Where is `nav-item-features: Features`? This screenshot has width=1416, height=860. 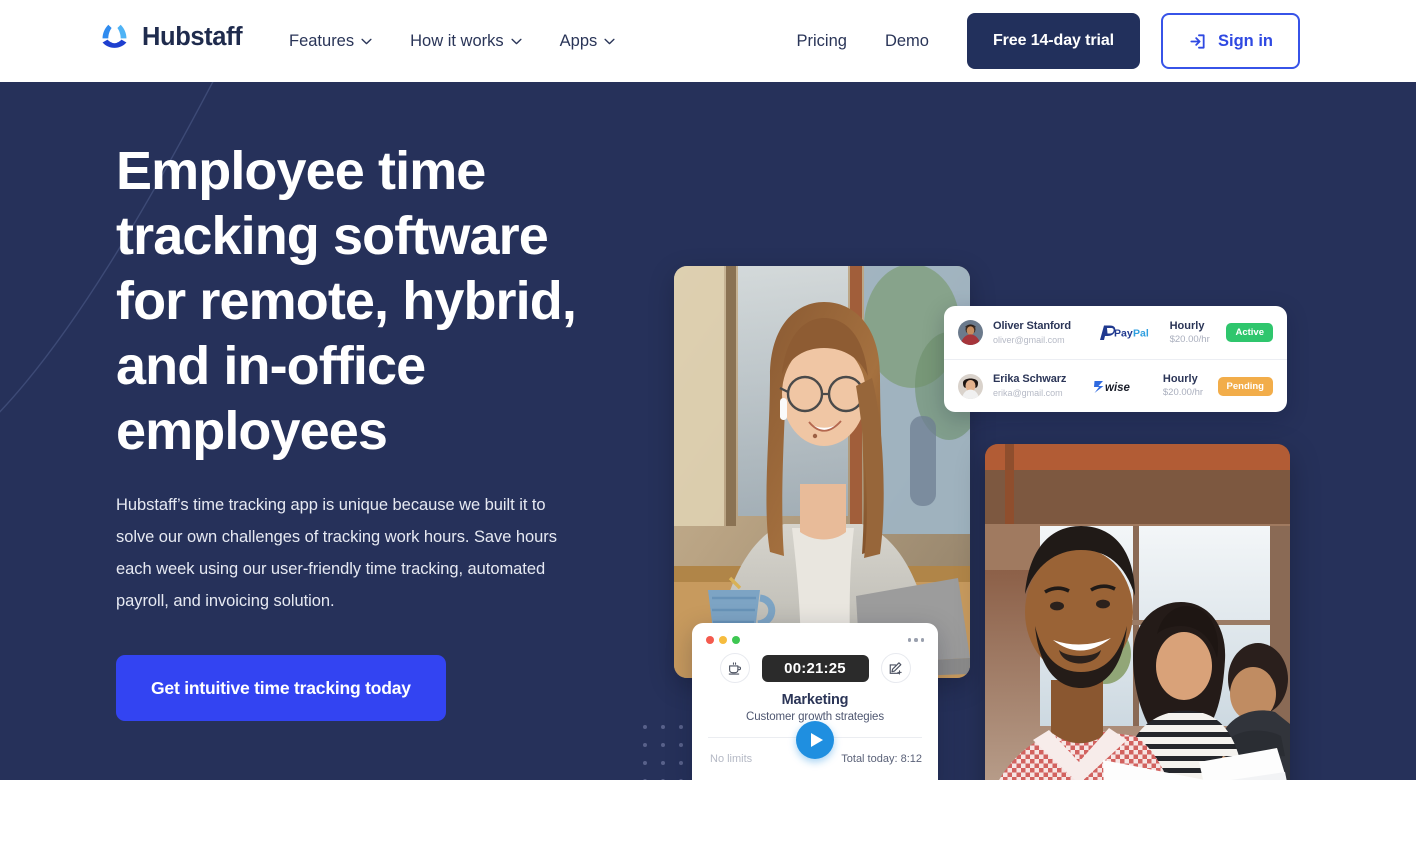
nav-item-features: Features is located at coordinates (330, 41).